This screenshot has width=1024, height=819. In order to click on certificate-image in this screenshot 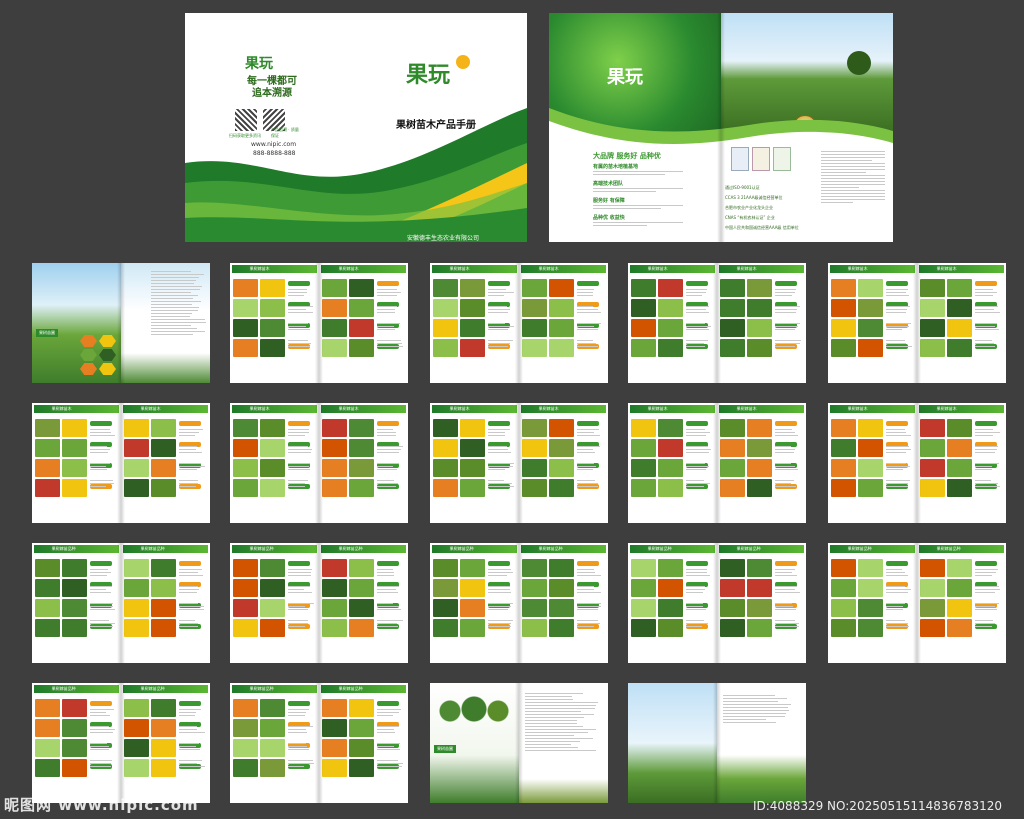, I will do `click(782, 159)`.